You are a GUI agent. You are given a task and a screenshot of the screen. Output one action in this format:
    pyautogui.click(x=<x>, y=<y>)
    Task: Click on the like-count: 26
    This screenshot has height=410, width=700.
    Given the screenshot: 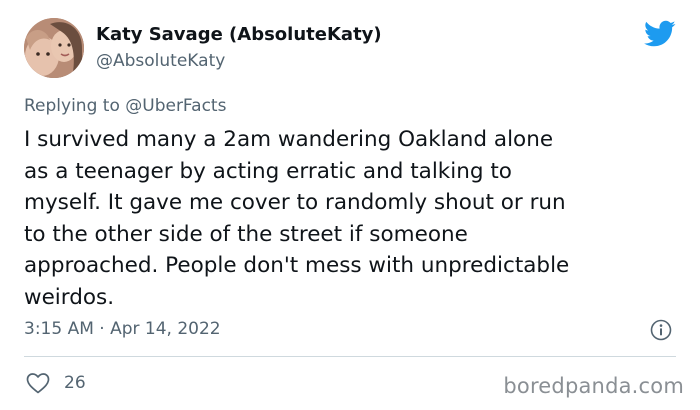 What is the action you would take?
    pyautogui.click(x=75, y=383)
    